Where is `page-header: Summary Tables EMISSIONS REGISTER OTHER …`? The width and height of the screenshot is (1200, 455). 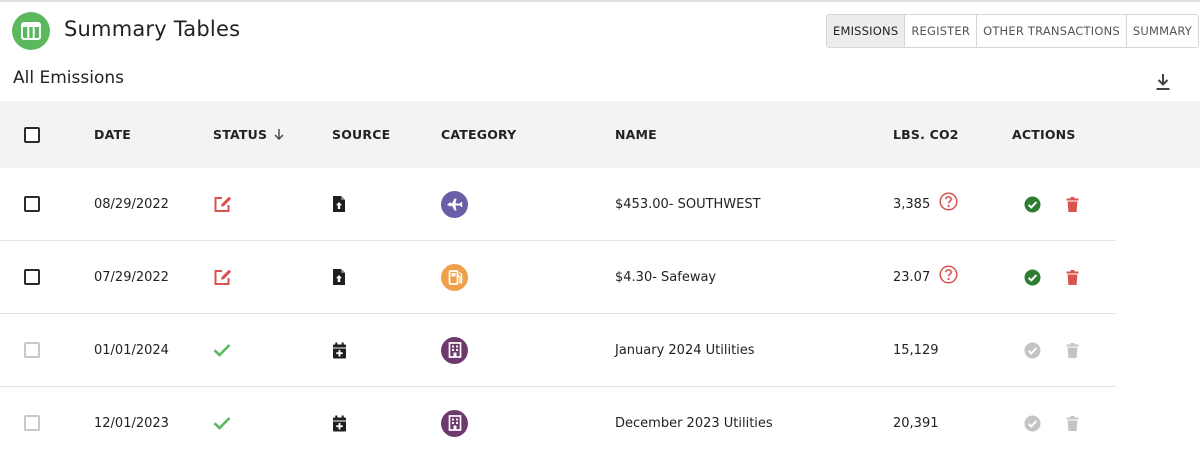 page-header: Summary Tables EMISSIONS REGISTER OTHER … is located at coordinates (600, 30).